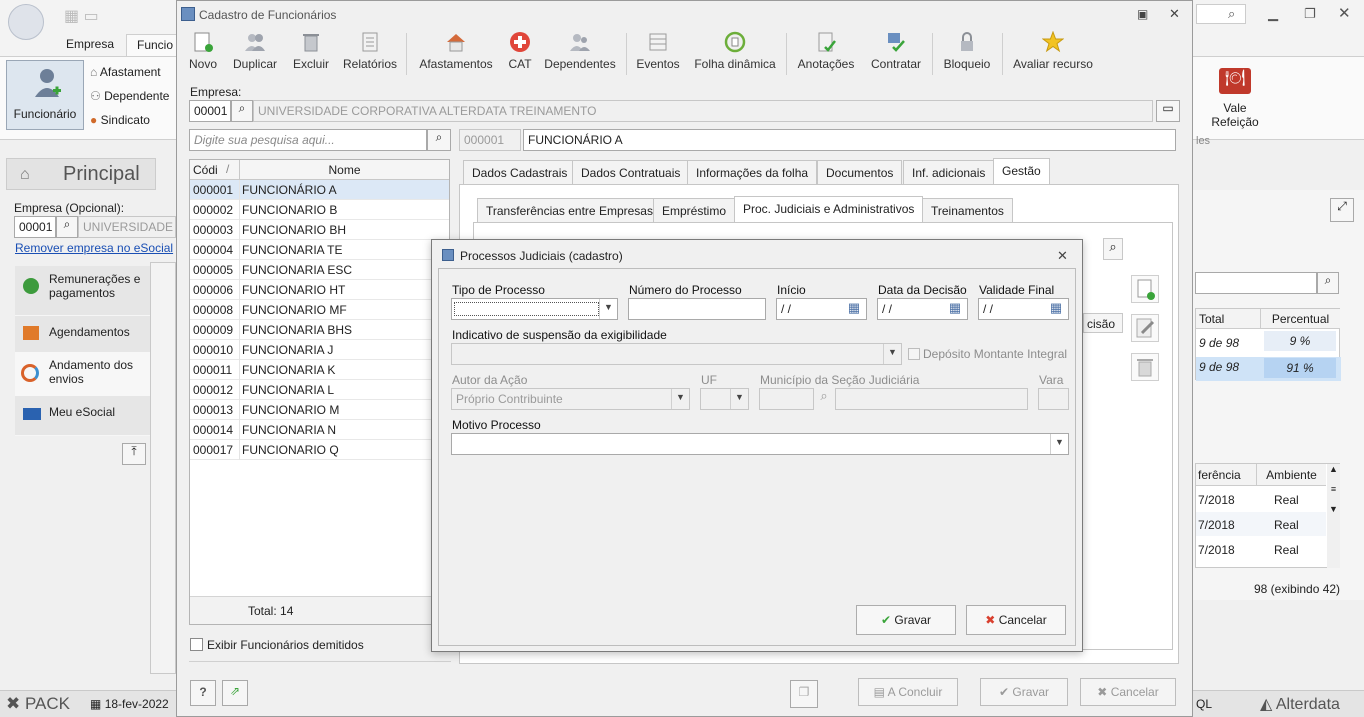  What do you see at coordinates (319, 230) in the screenshot?
I see `table-row: 000003 FUNCIONARIO BH` at bounding box center [319, 230].